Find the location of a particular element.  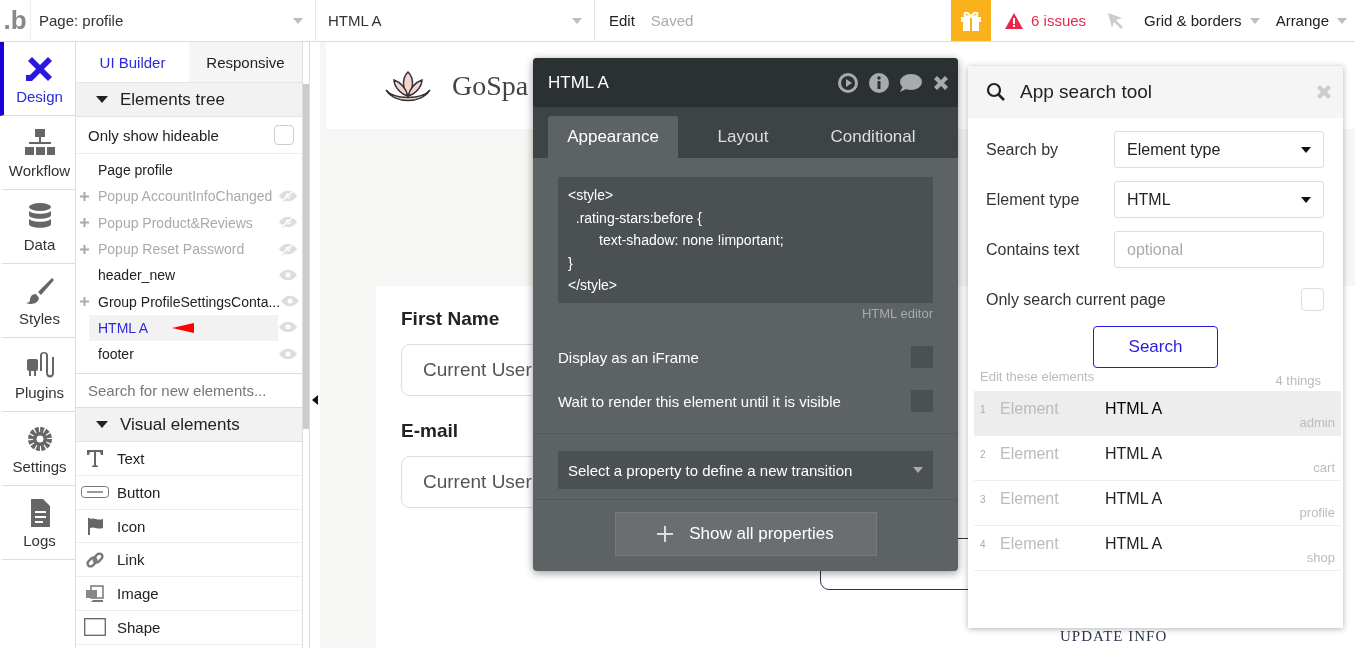

result-page: cart is located at coordinates (1324, 468).